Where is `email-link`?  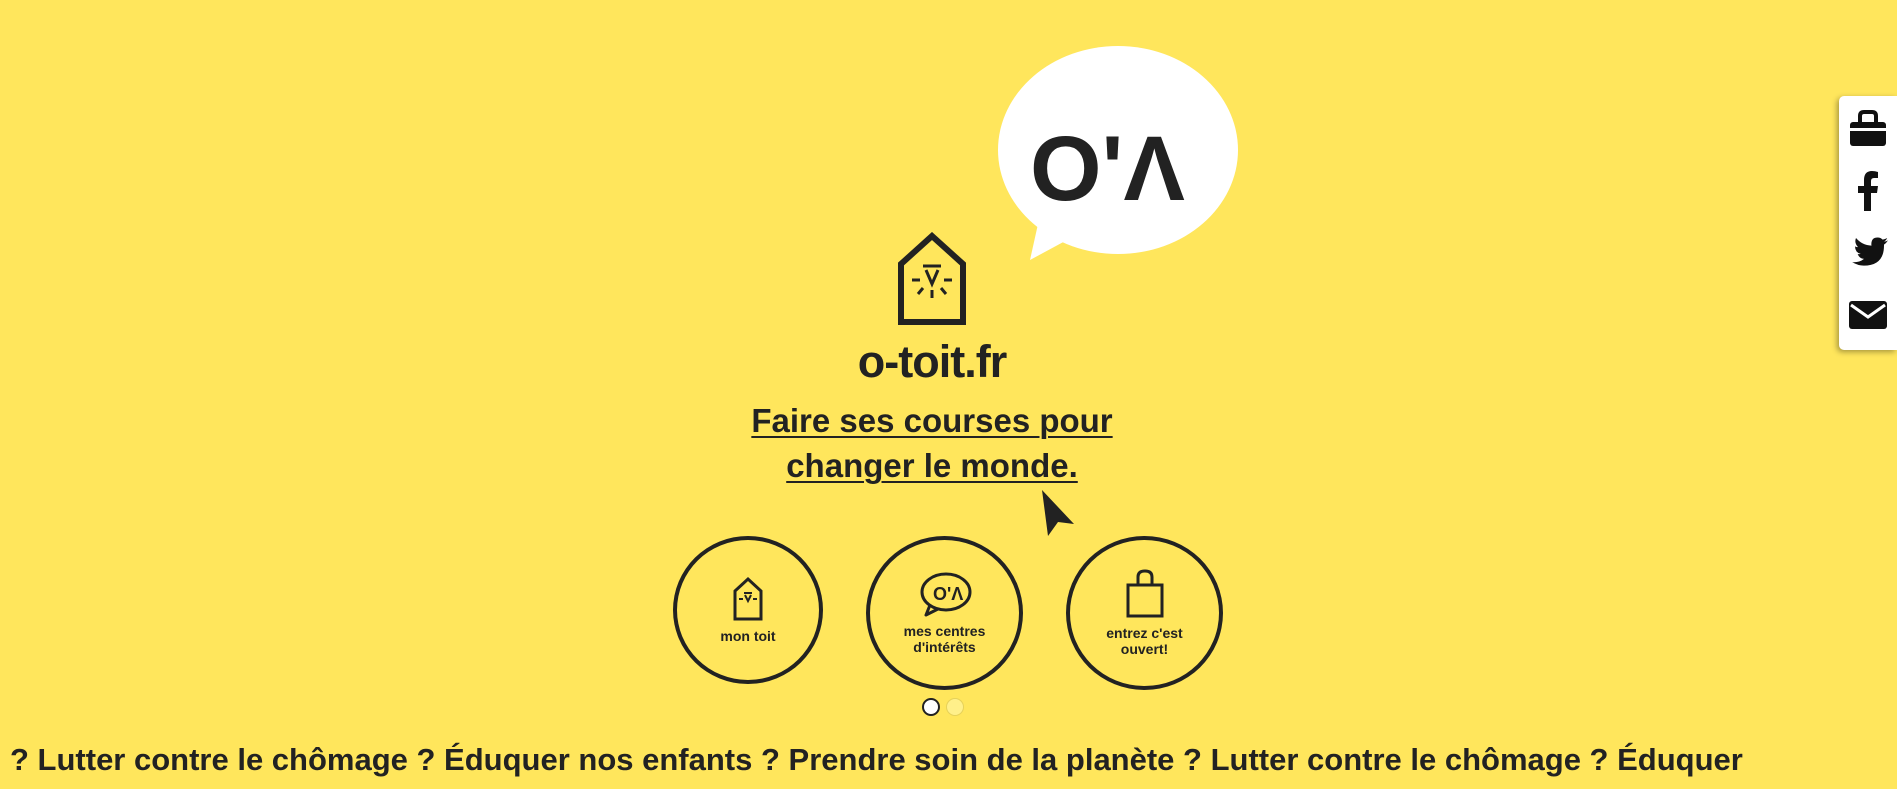 email-link is located at coordinates (1868, 315).